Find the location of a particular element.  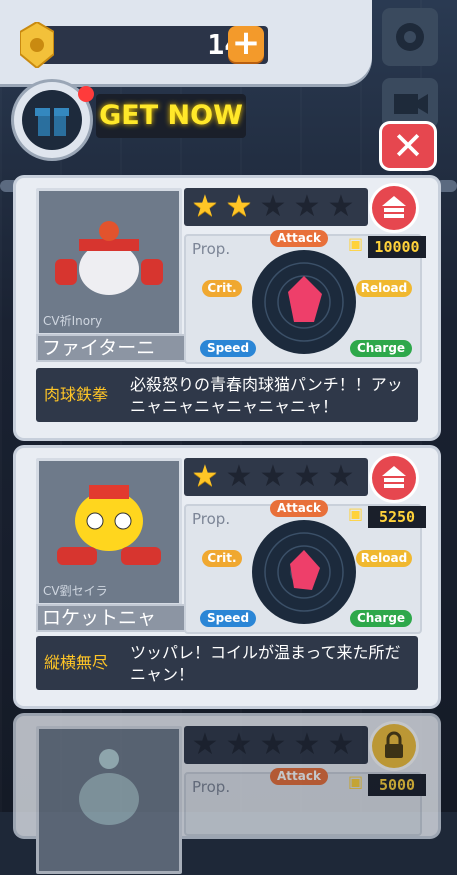

properties-panel: Prop. ▣ 5000 Attack is located at coordinates (305, 802).